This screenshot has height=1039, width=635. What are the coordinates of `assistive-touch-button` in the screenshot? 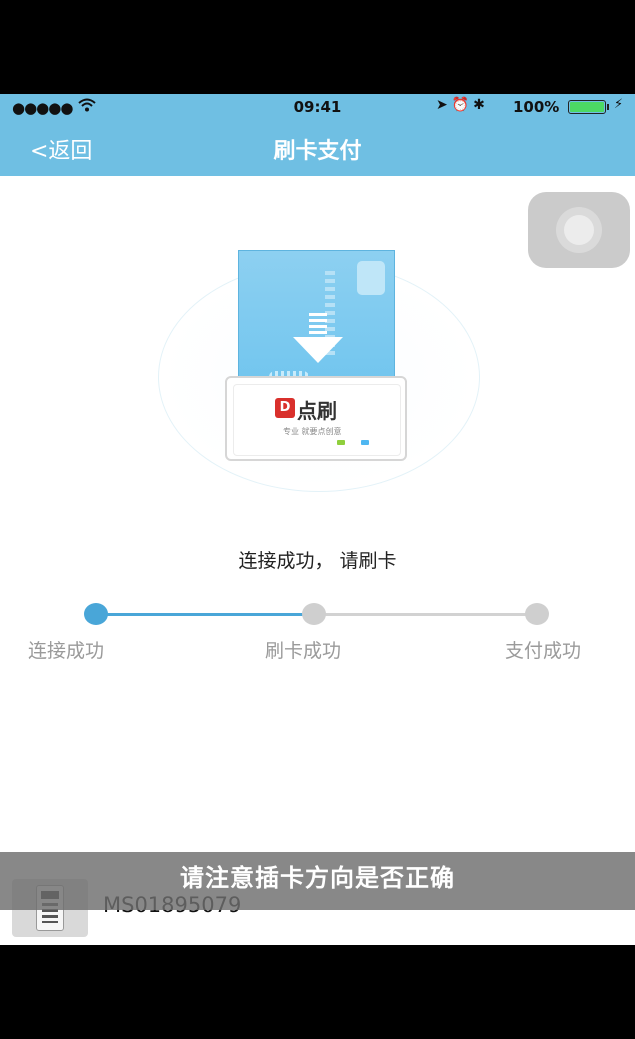 It's located at (579, 230).